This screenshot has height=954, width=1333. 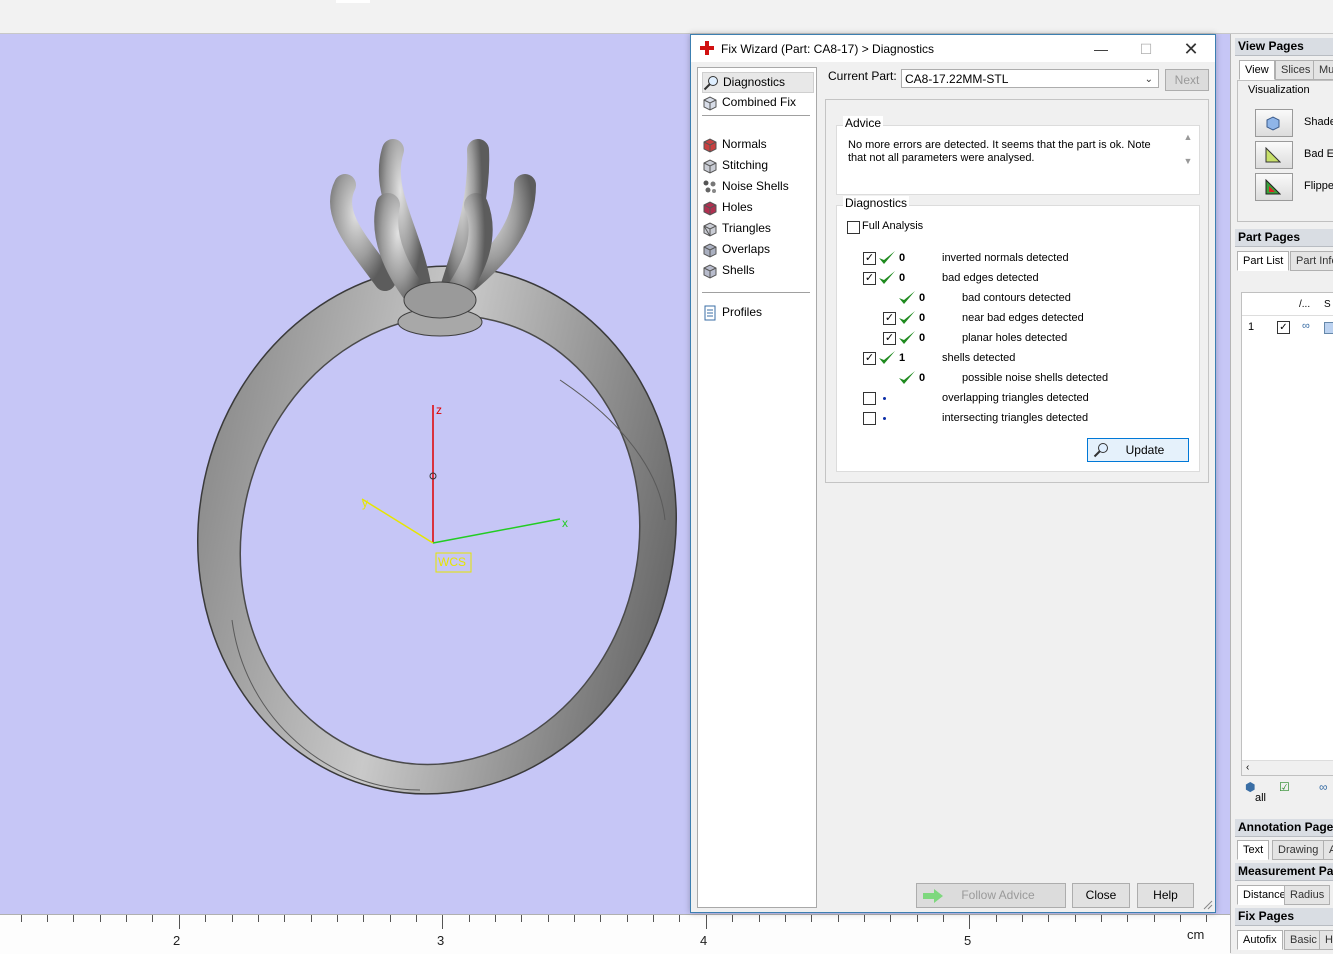 What do you see at coordinates (853, 227) in the screenshot?
I see `full-analysis-checkbox` at bounding box center [853, 227].